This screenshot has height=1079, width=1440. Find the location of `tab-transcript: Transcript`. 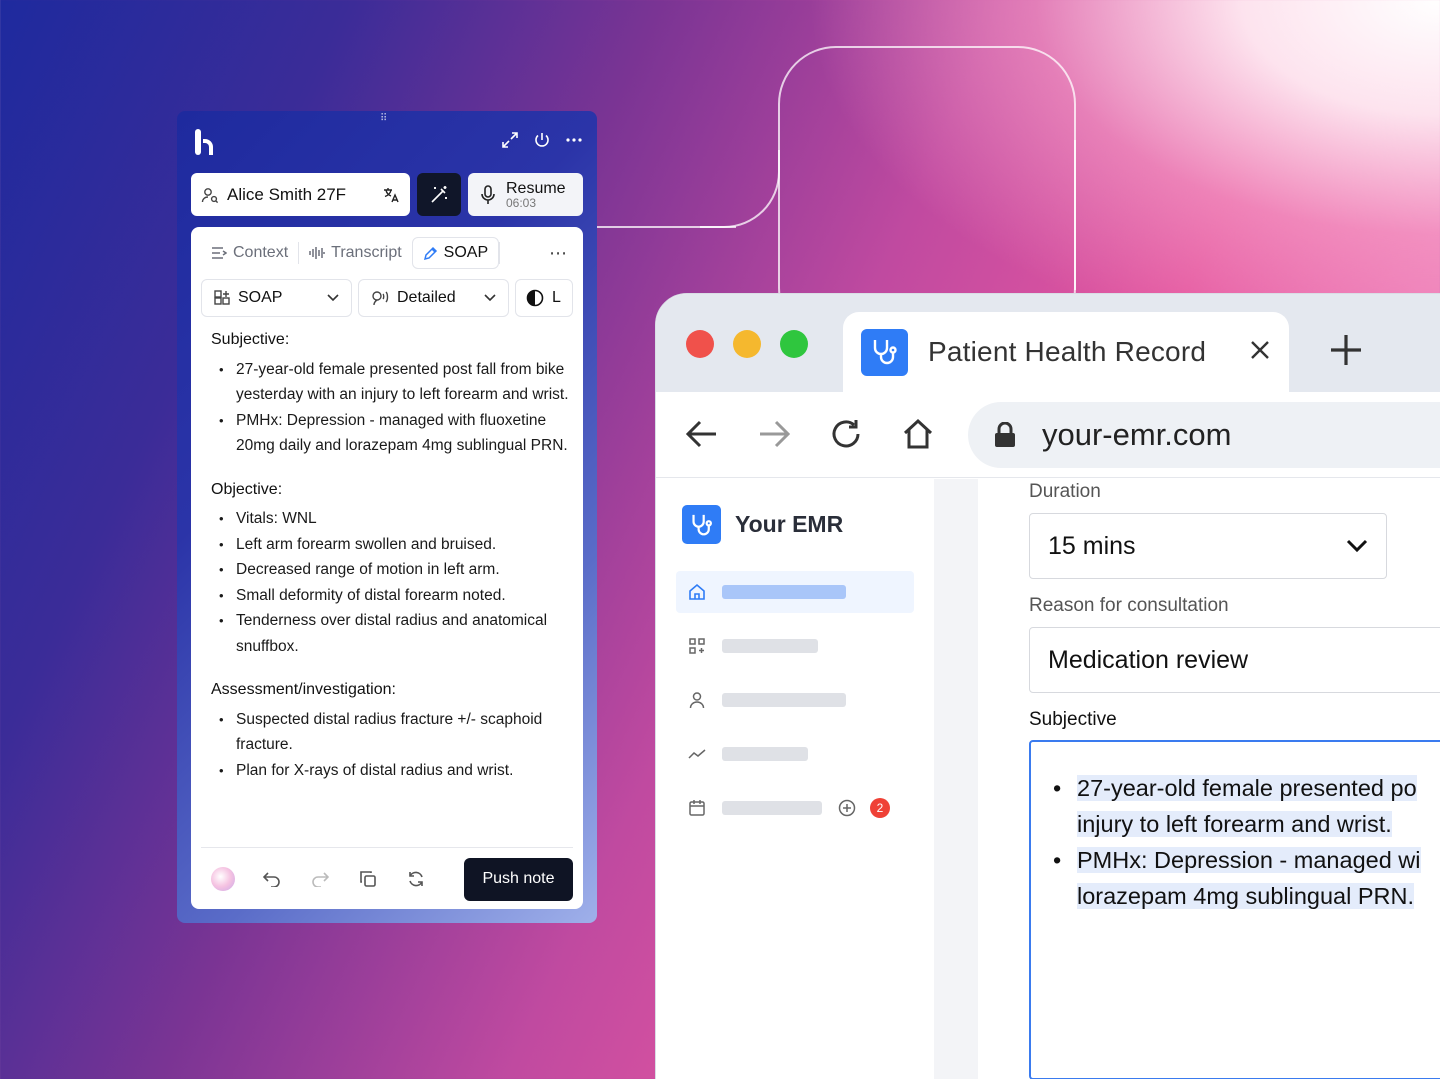

tab-transcript: Transcript is located at coordinates (355, 253).